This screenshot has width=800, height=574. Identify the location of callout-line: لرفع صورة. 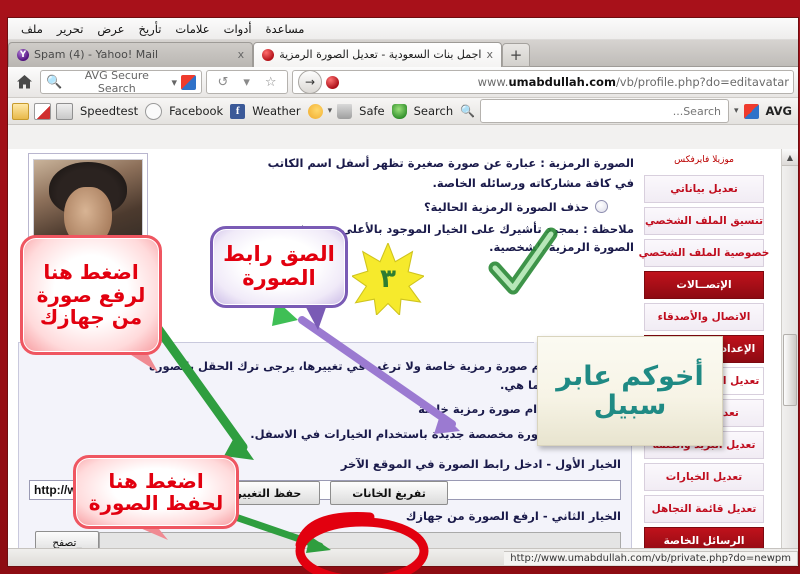
(91, 294).